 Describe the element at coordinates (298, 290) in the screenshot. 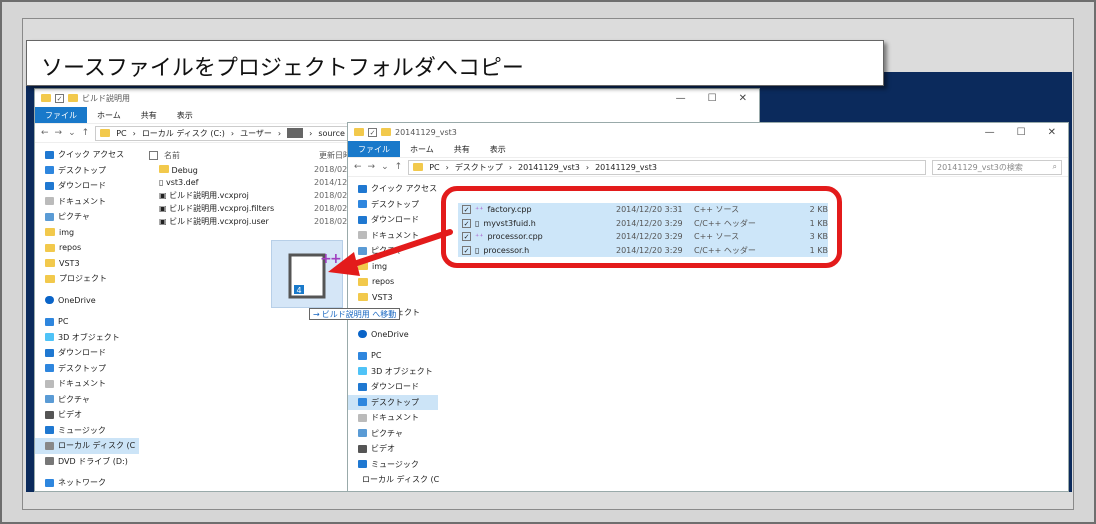

I see `drag-count-badge: 4` at that location.